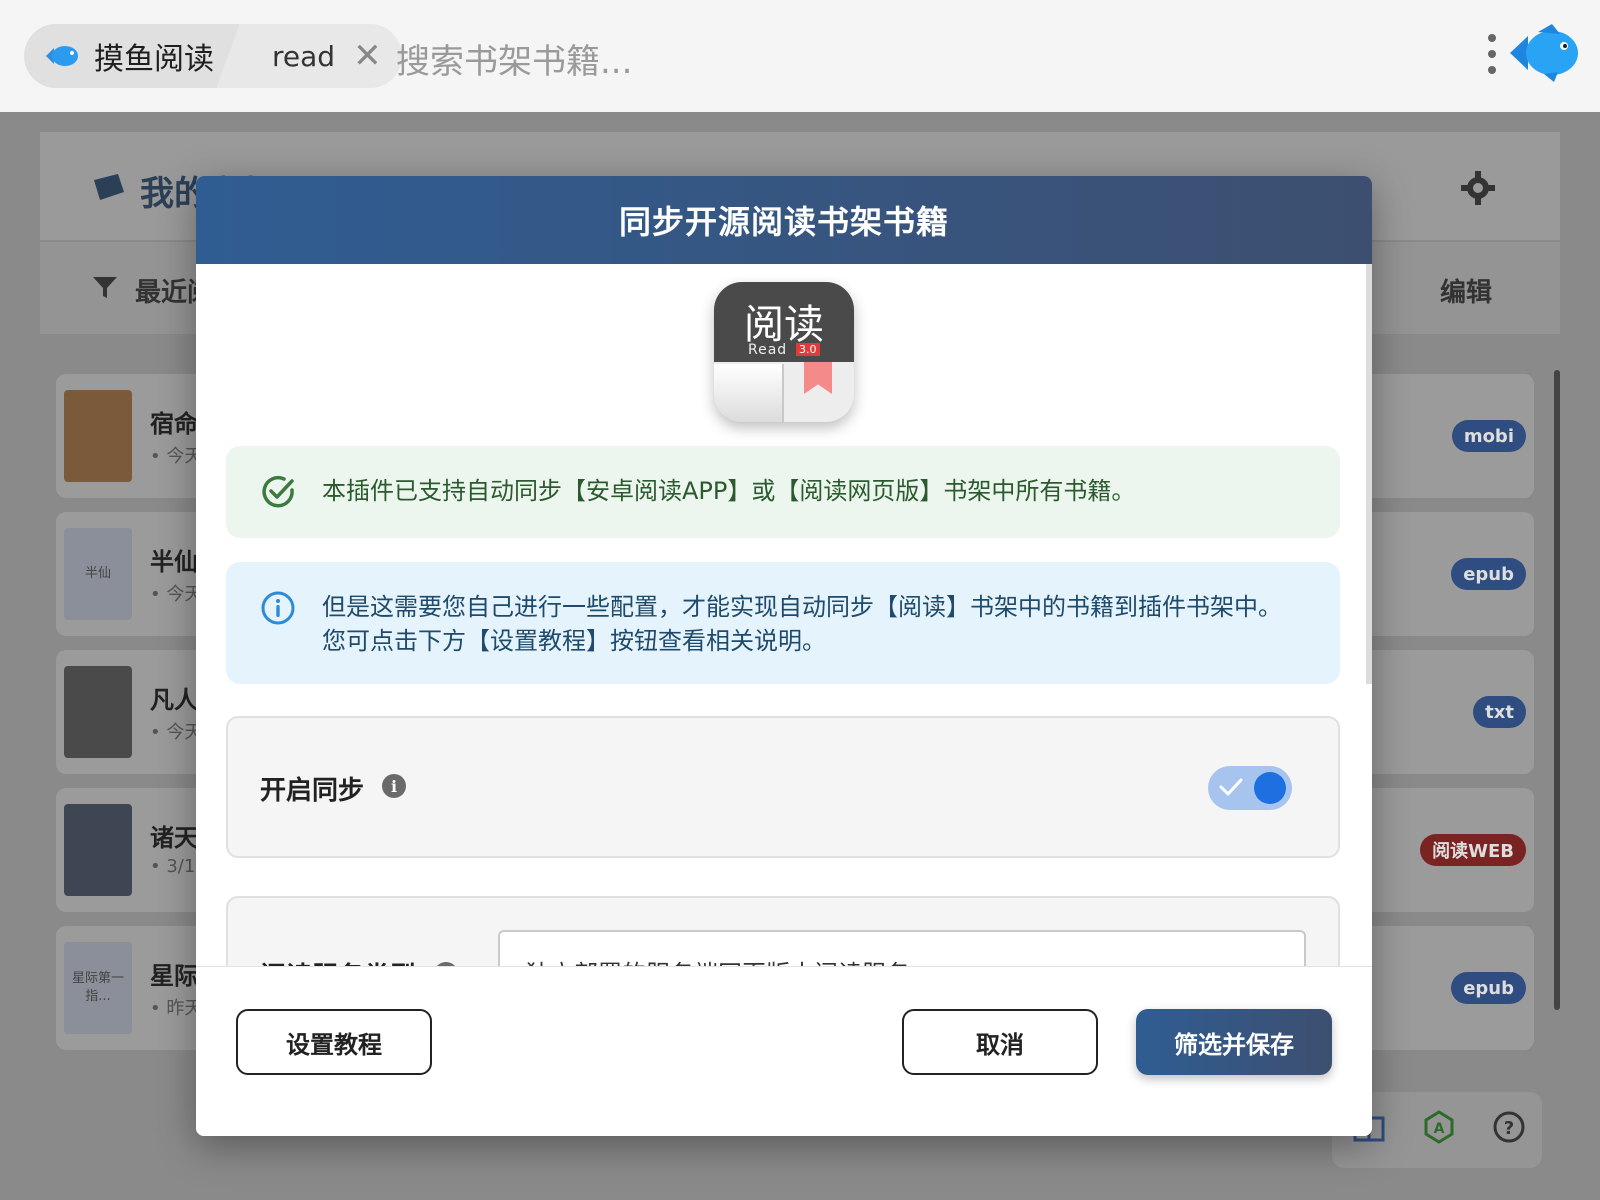  I want to click on book-title: 星际, so click(174, 976).